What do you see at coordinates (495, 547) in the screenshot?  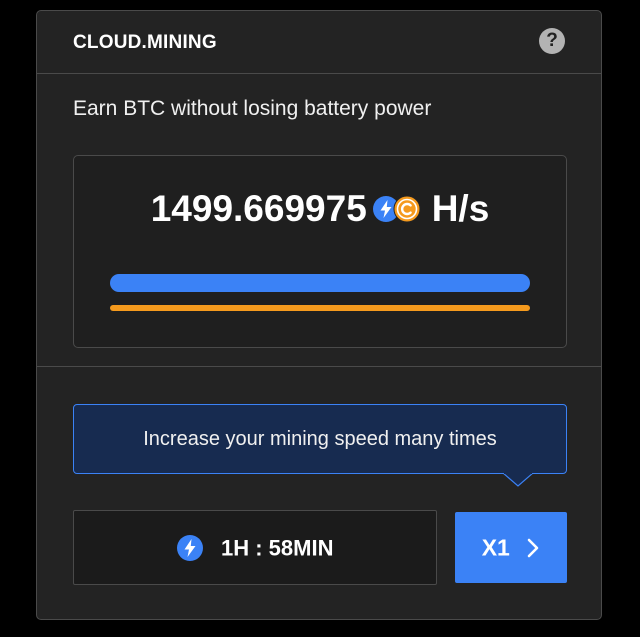 I see `boost-label: X1` at bounding box center [495, 547].